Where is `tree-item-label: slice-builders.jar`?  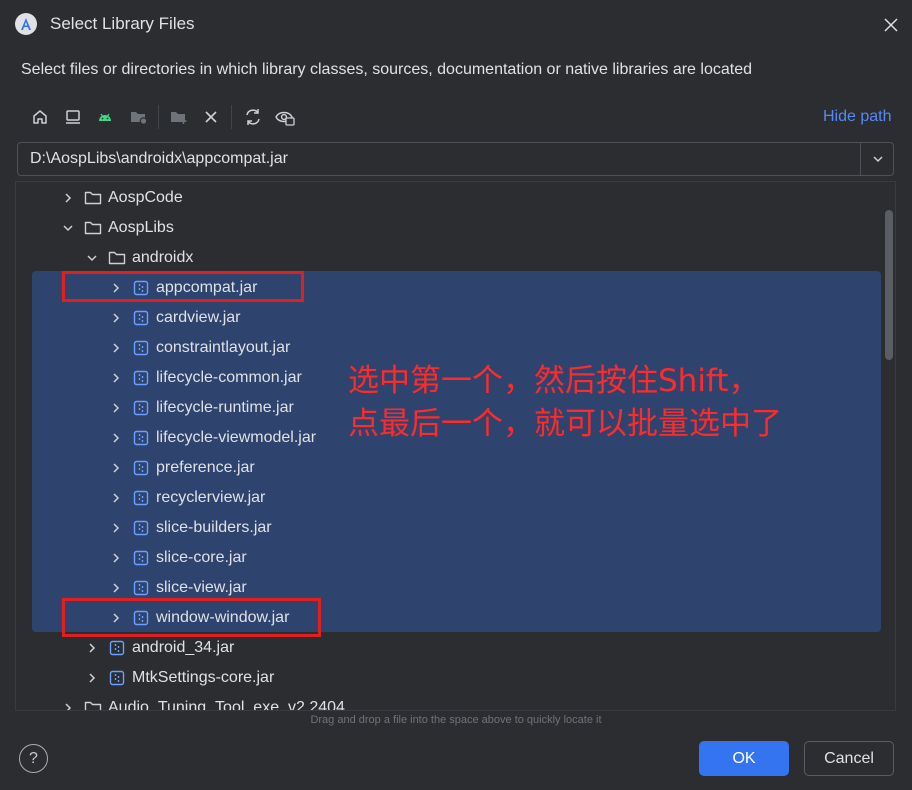
tree-item-label: slice-builders.jar is located at coordinates (214, 527).